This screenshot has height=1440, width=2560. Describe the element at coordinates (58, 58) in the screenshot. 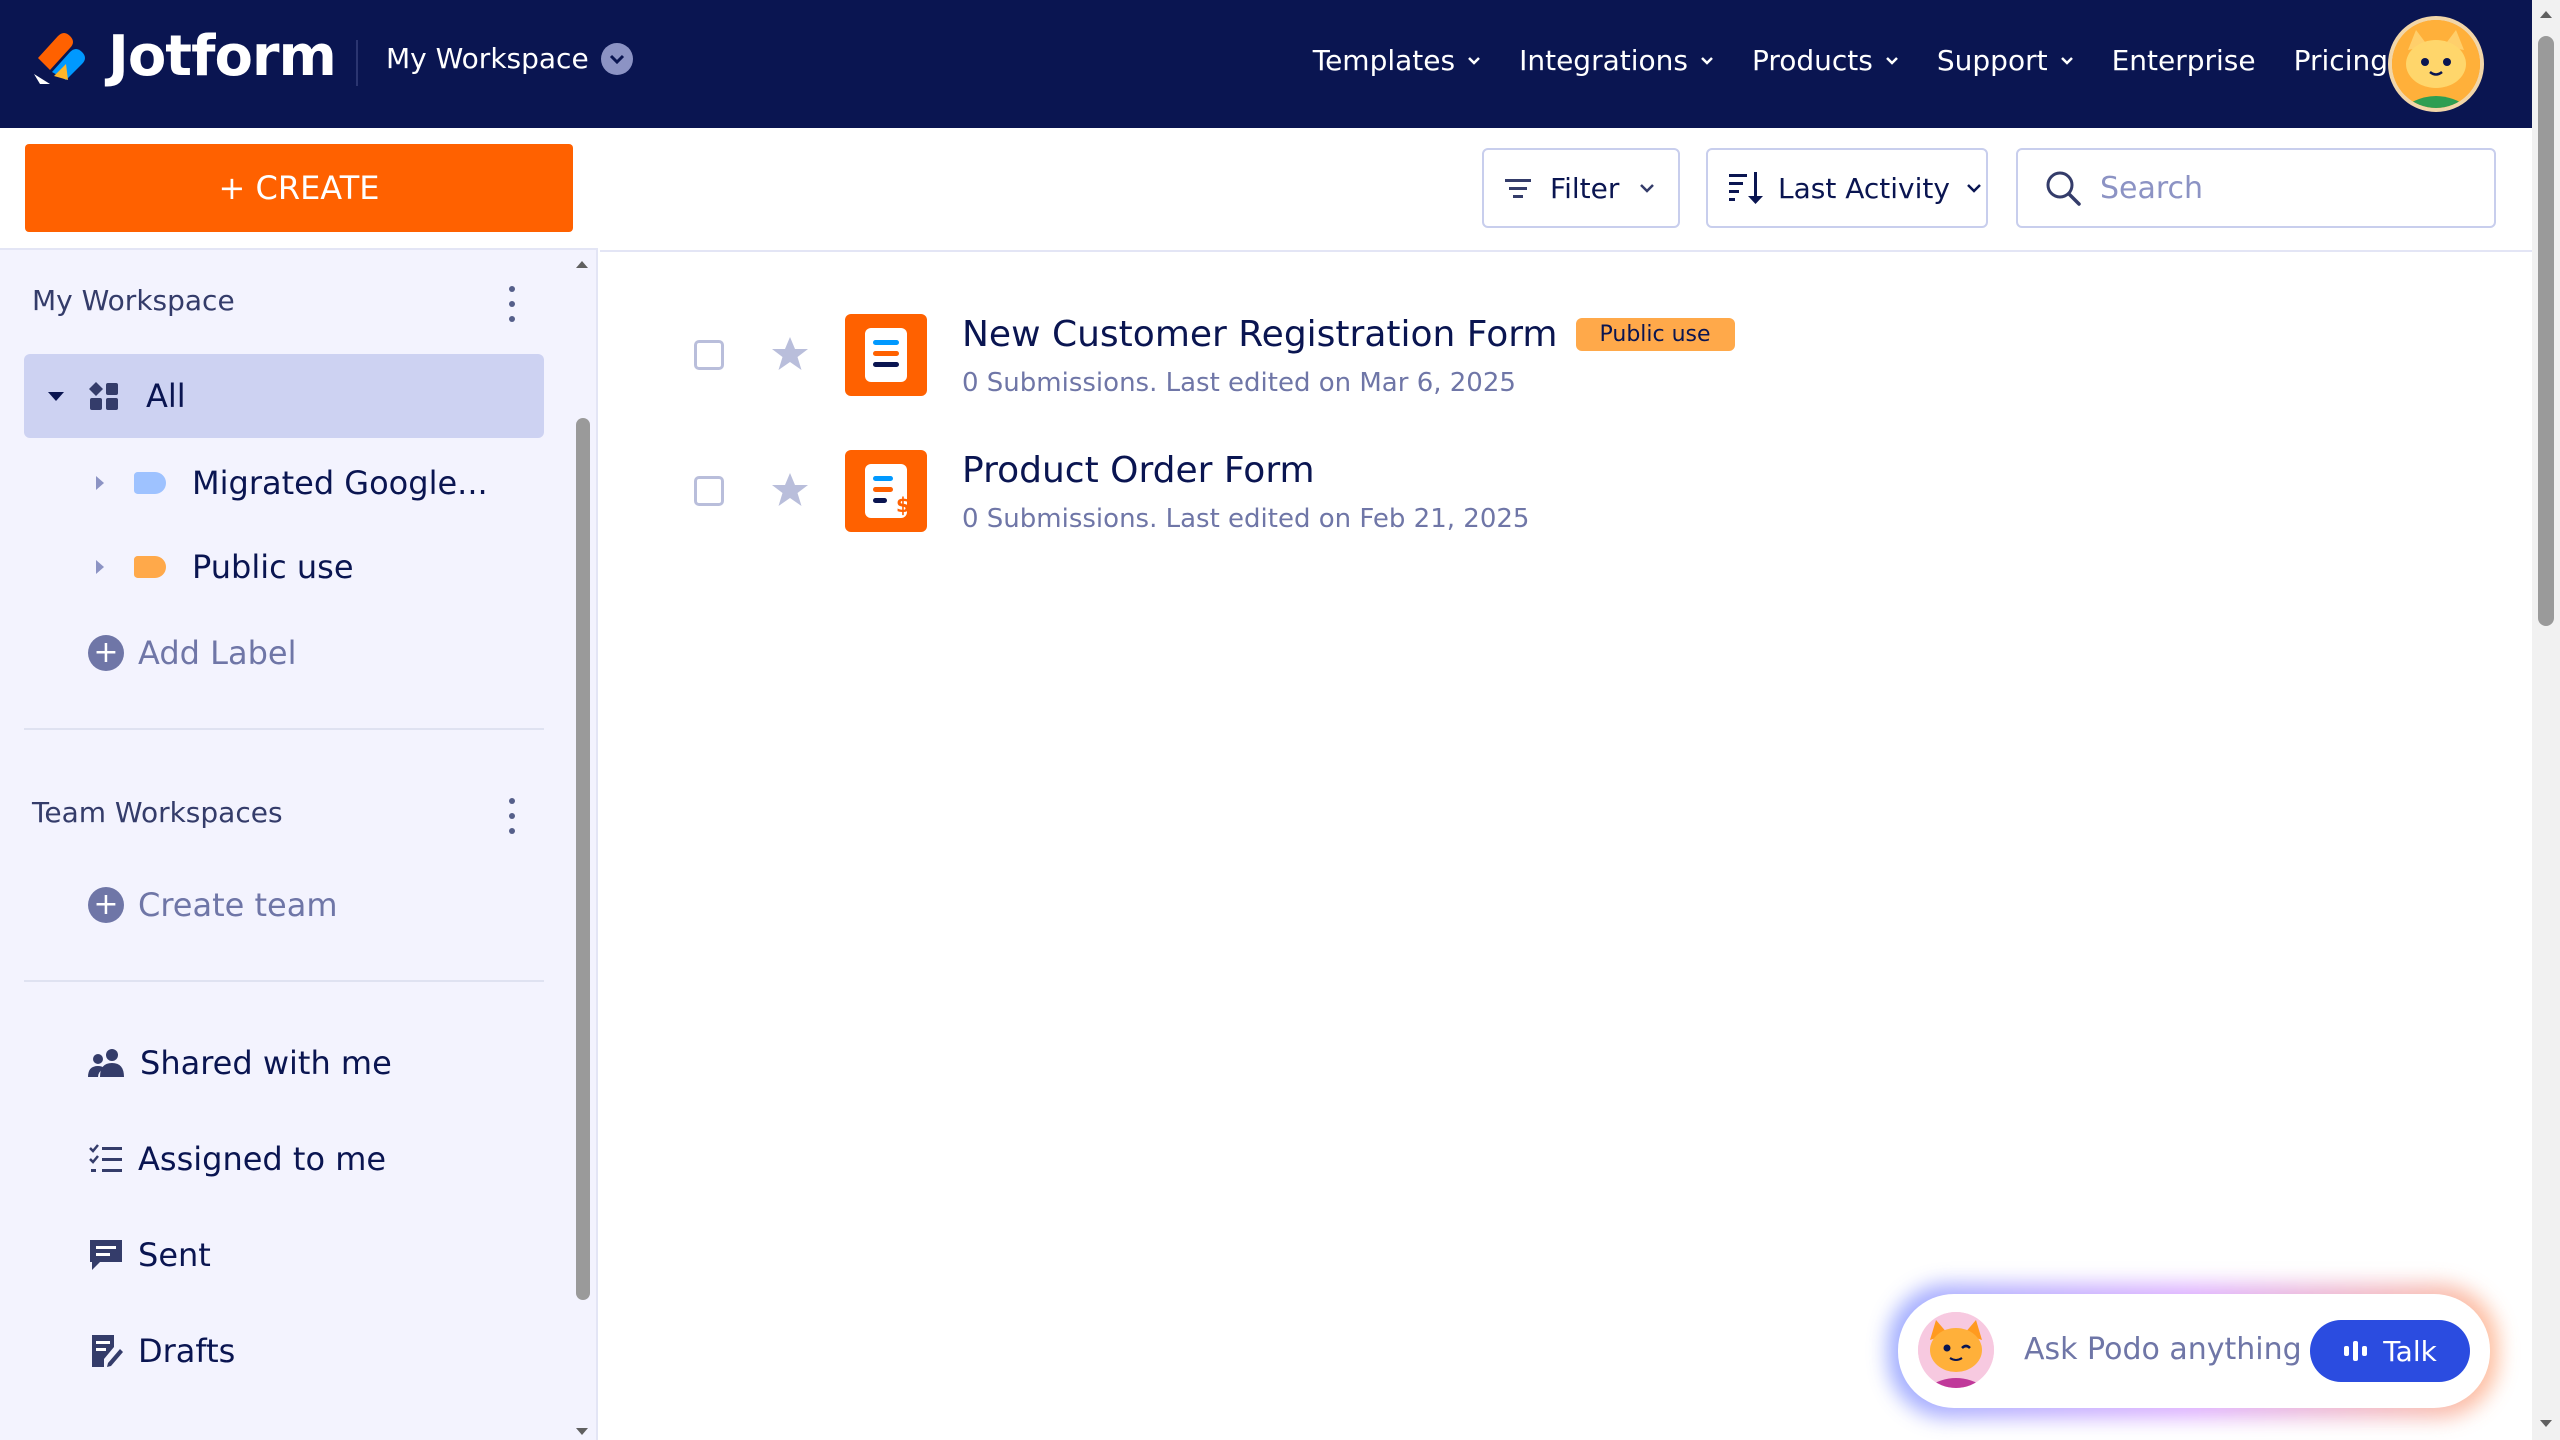

I see `jotform-logo-icon` at that location.